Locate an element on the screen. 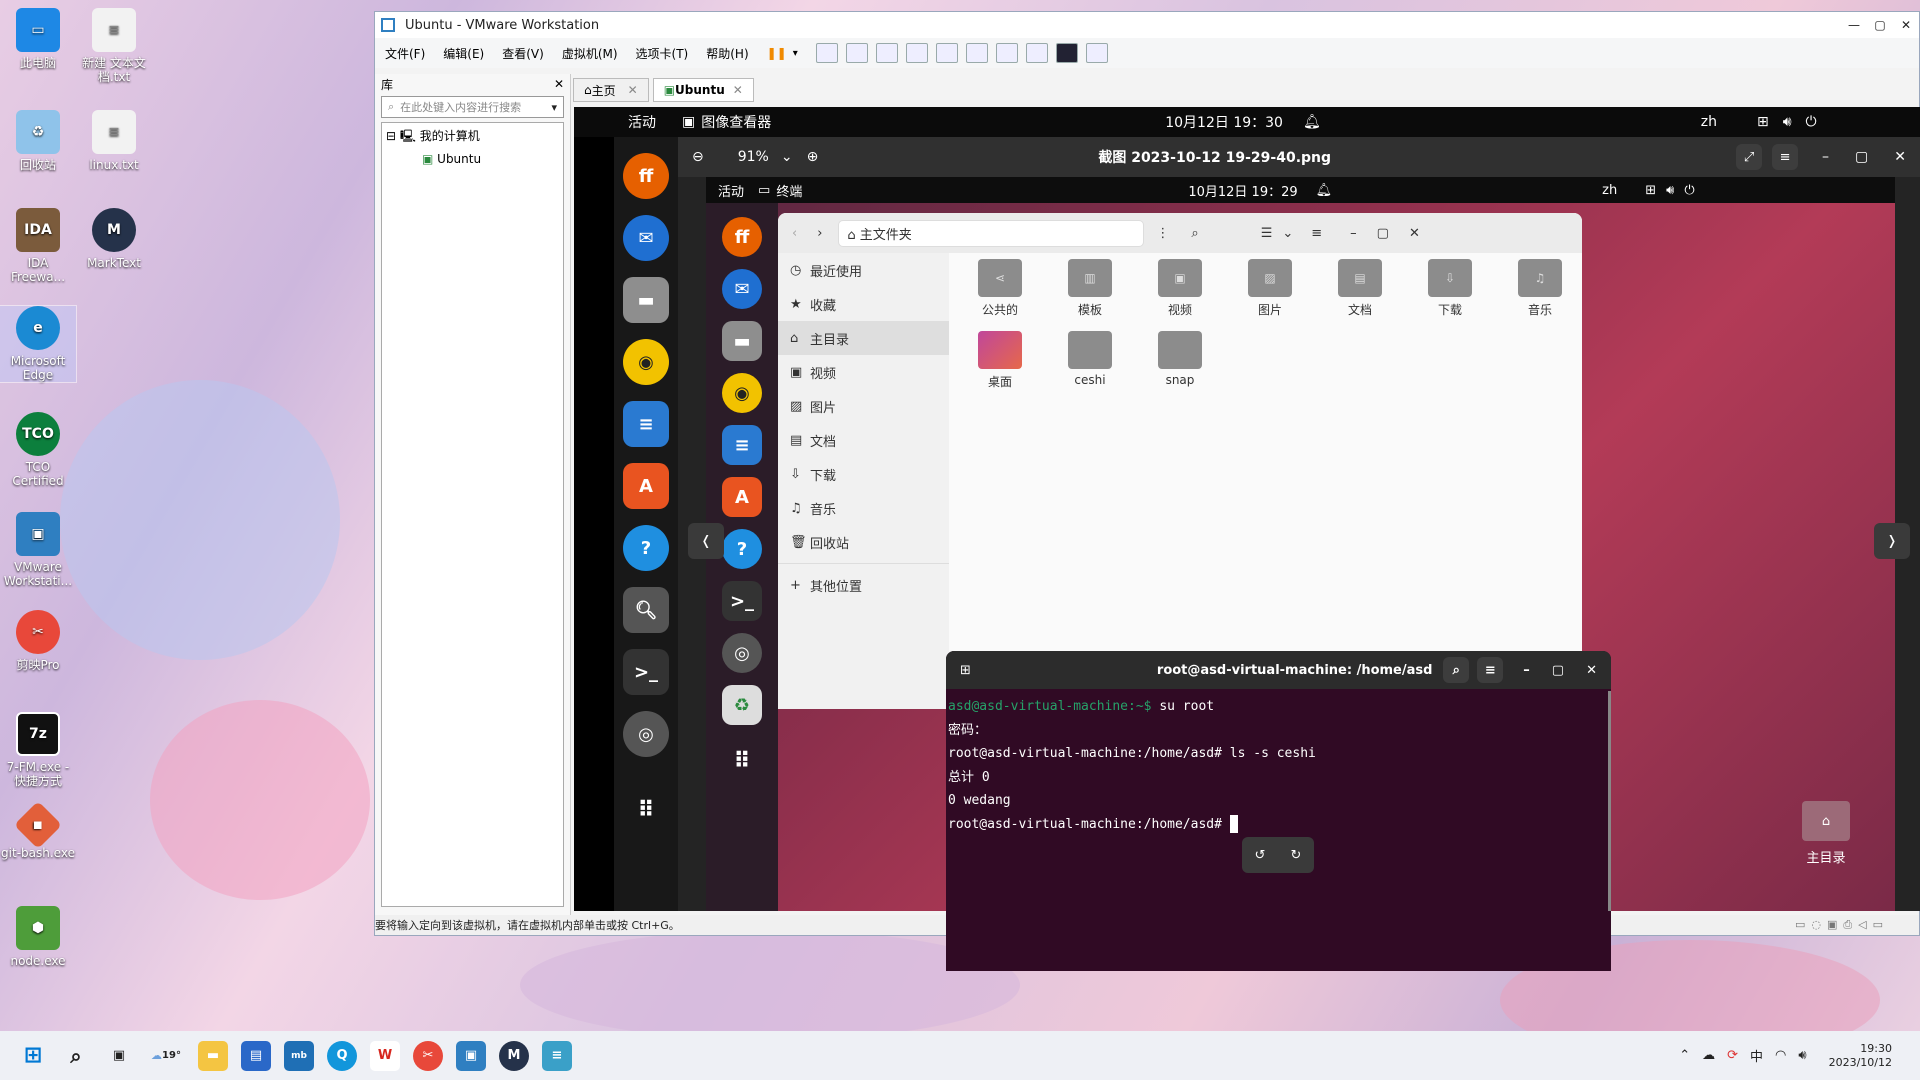 The width and height of the screenshot is (1920, 1080). notepad-icon: ≡ is located at coordinates (557, 1055).